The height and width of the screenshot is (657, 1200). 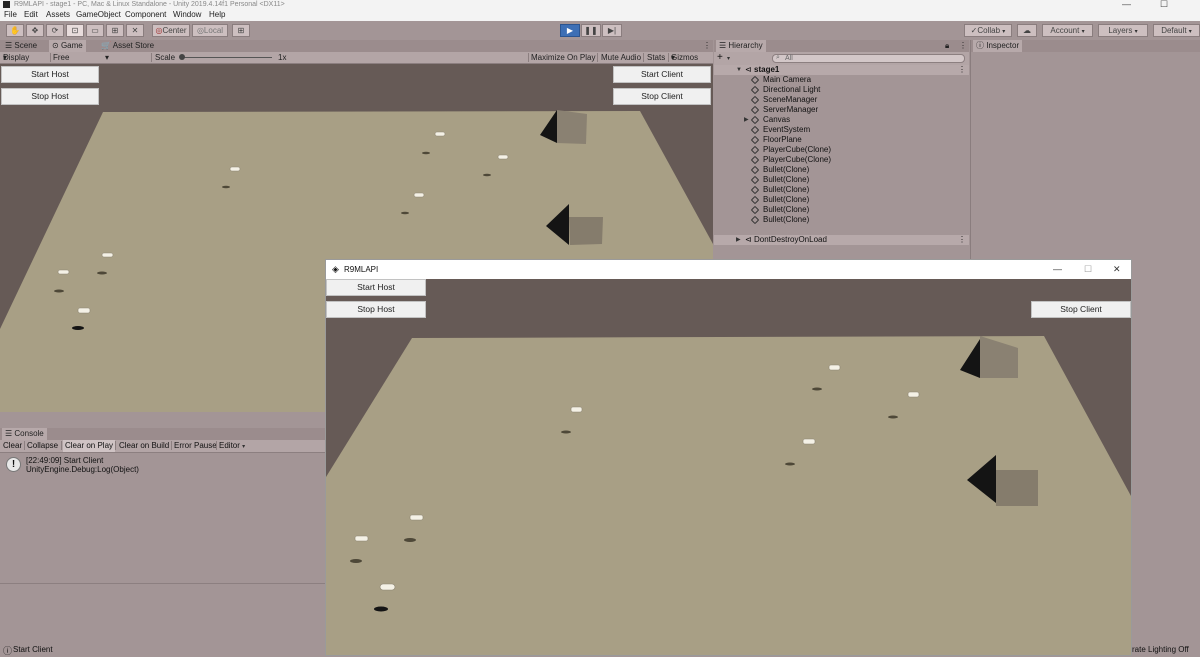 What do you see at coordinates (89, 446) in the screenshot?
I see `console-clear-on-play-button: Clear on Play` at bounding box center [89, 446].